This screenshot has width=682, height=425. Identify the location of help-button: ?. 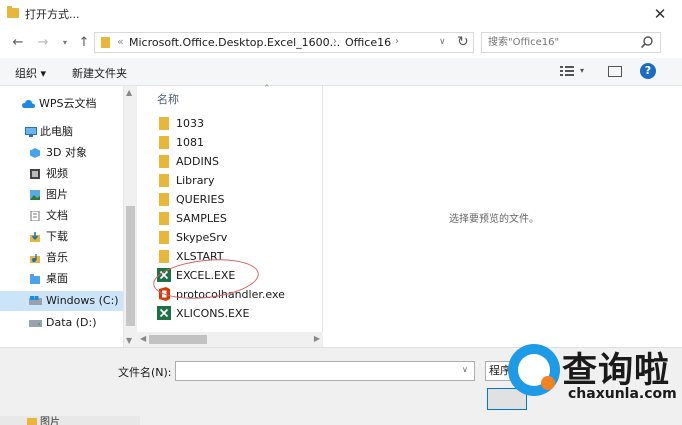
(648, 71).